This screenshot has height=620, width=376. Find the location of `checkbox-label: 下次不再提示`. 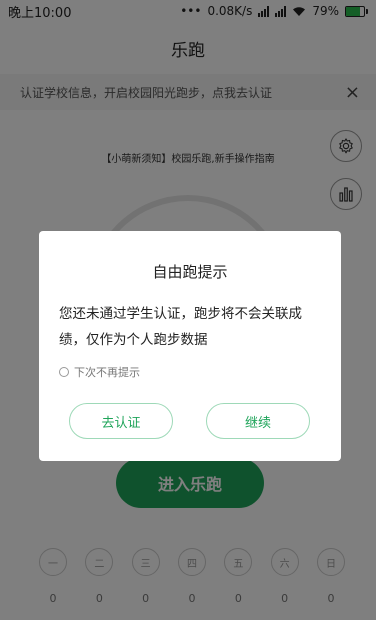

checkbox-label: 下次不再提示 is located at coordinates (107, 372).